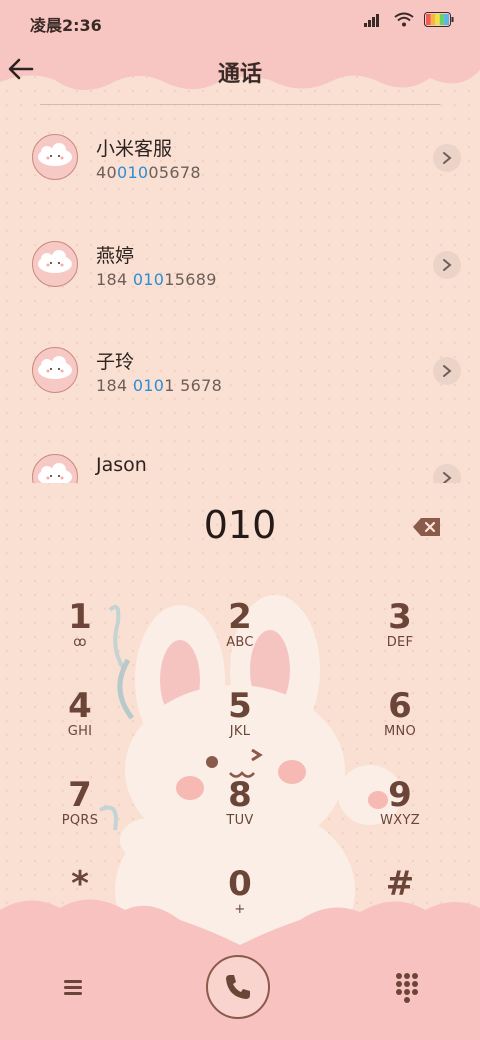  I want to click on key-7: 7 PQRS, so click(80, 815).